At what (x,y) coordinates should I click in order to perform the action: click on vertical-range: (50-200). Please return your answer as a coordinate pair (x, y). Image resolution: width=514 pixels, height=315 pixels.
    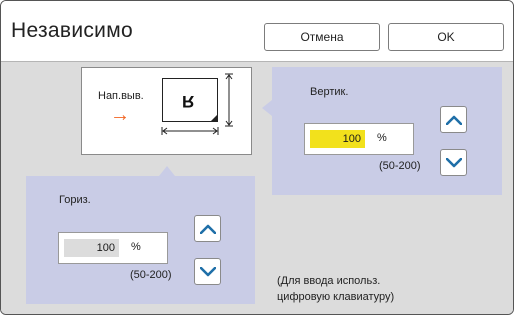
    Looking at the image, I should click on (400, 166).